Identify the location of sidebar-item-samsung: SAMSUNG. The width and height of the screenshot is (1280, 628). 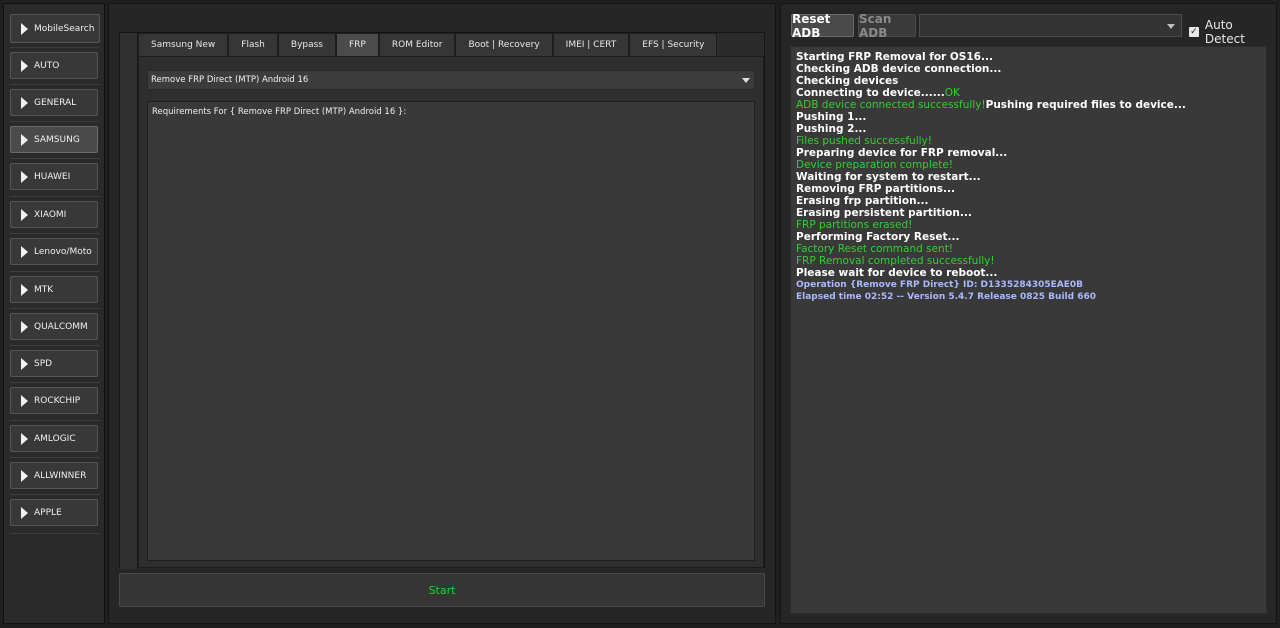
(54, 139).